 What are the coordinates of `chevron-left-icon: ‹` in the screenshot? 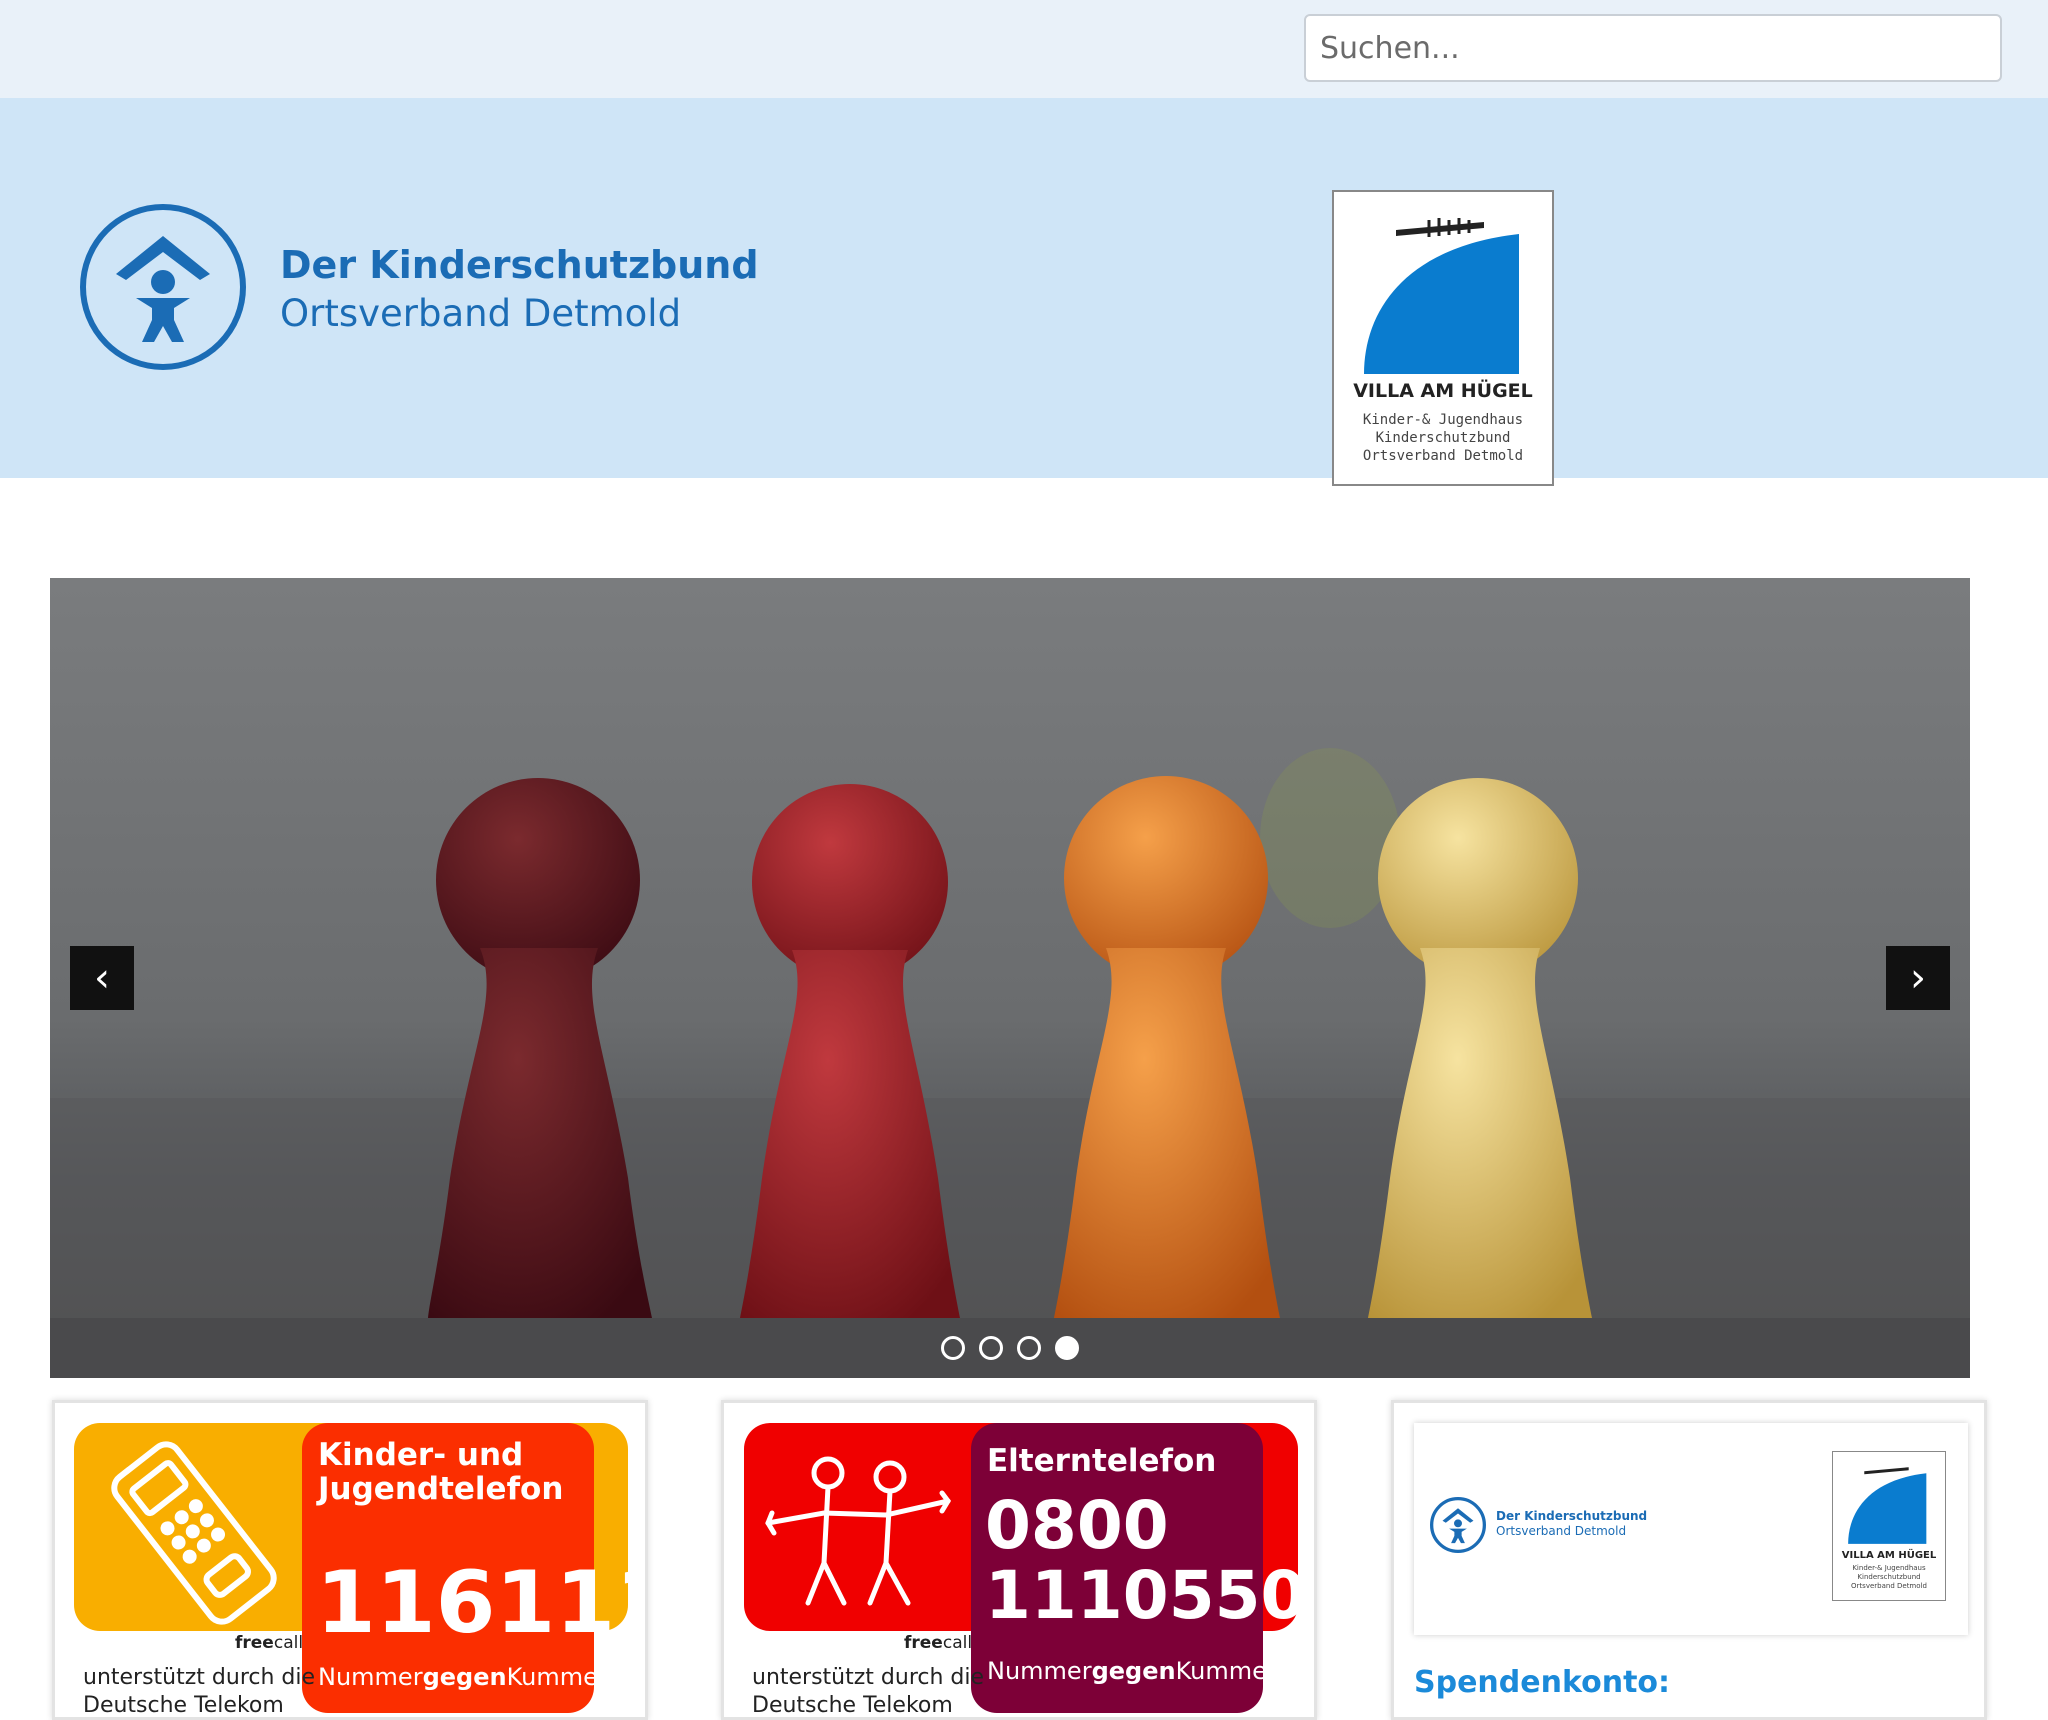 It's located at (102, 978).